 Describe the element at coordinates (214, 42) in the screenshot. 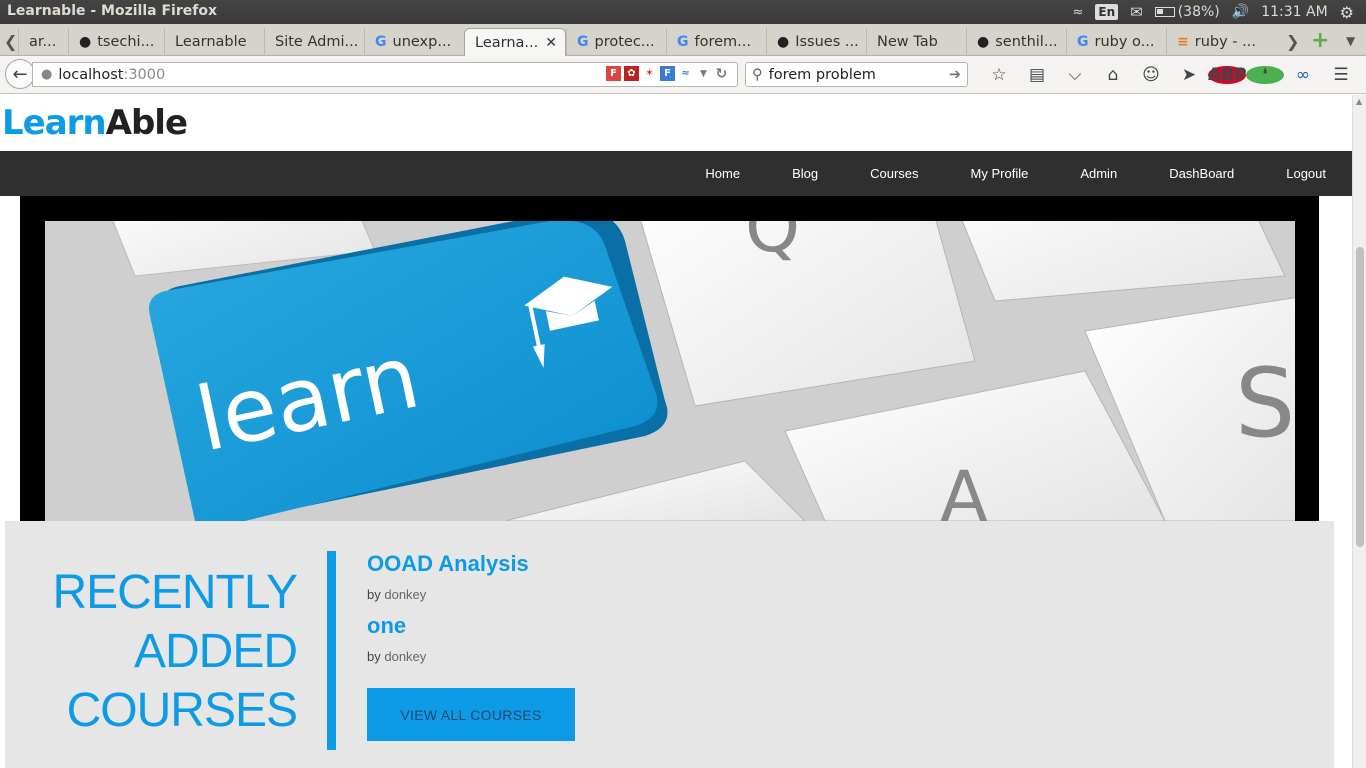

I see `browser-tab: Learnable` at that location.